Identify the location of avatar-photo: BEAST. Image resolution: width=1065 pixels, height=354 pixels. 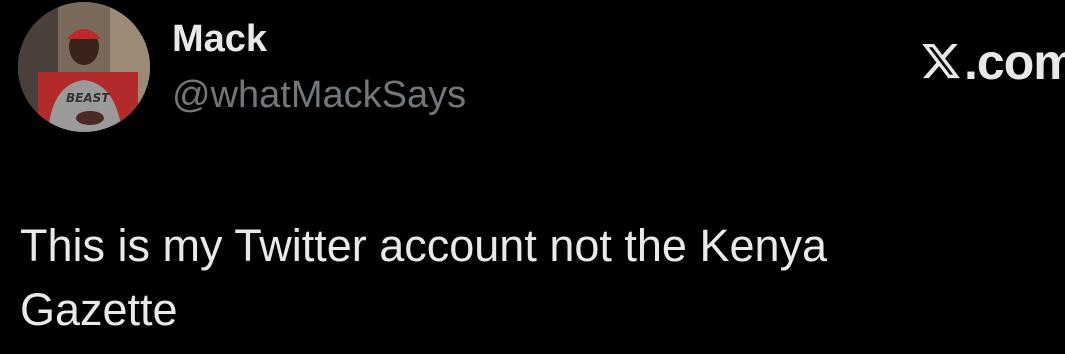
(84, 67).